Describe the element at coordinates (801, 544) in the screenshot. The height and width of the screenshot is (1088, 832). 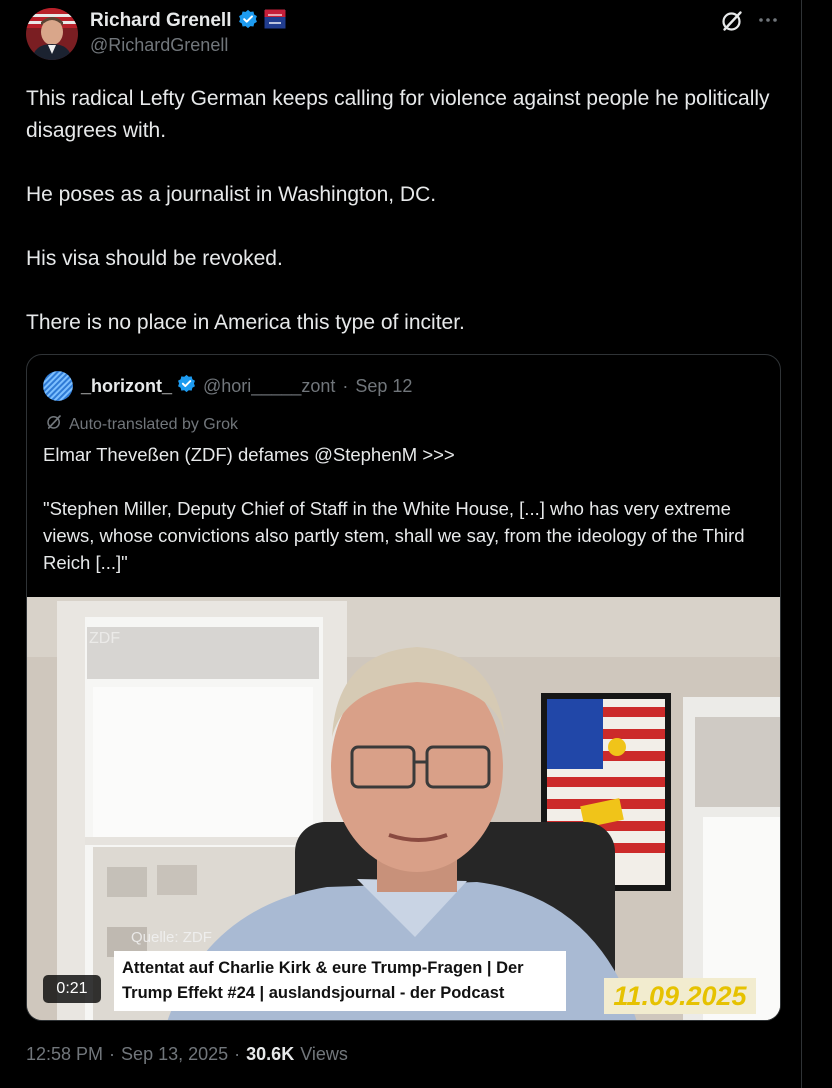
I see `column-border` at that location.